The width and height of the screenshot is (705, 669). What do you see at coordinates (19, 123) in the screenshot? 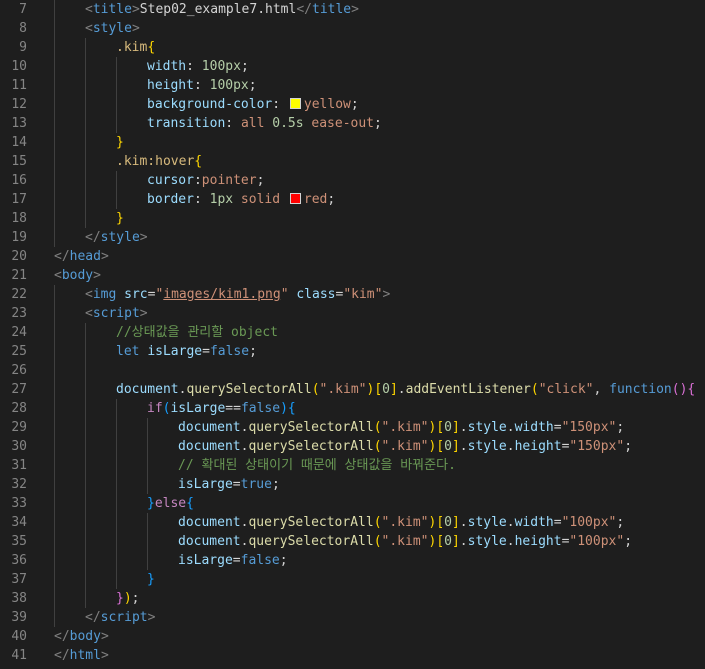
I see `line-number: 13` at bounding box center [19, 123].